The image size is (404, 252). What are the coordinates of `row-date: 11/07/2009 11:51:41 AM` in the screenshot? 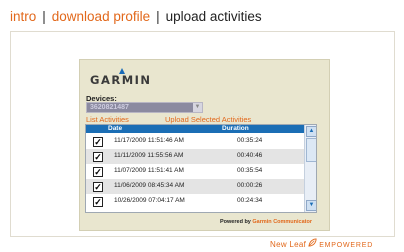 It's located at (149, 170).